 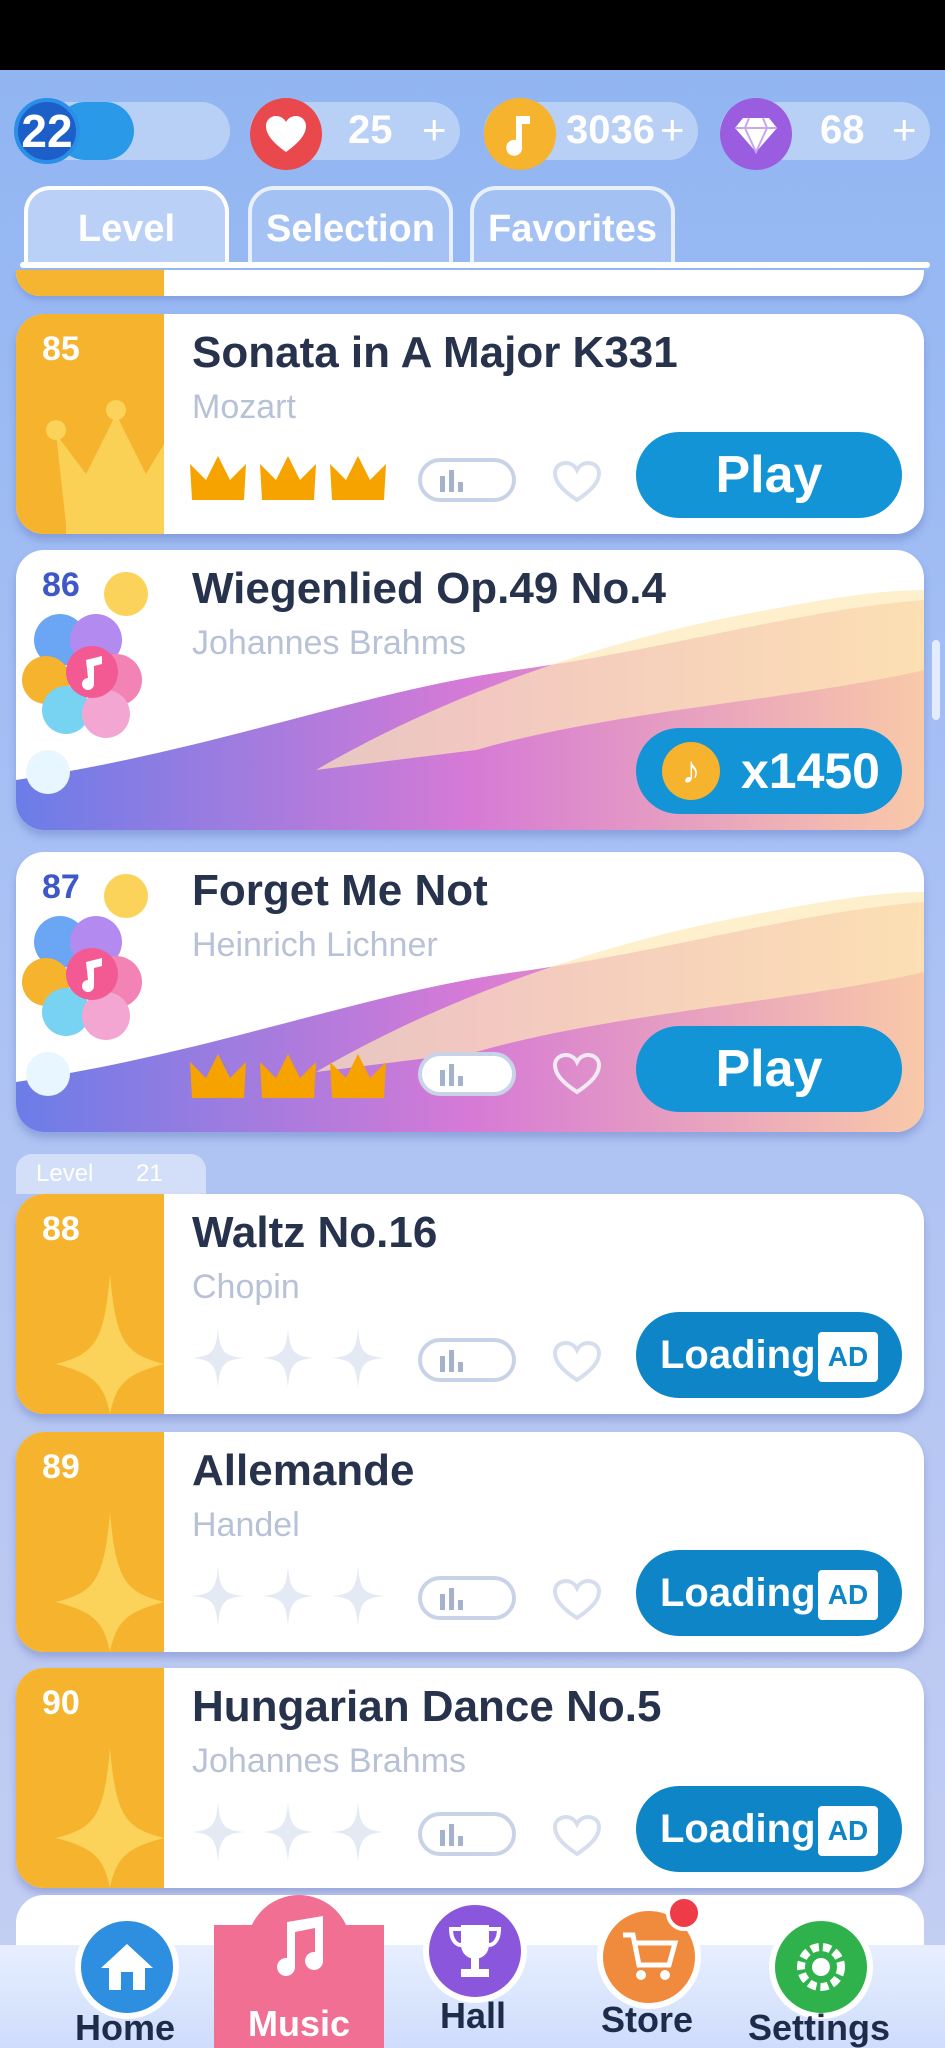 What do you see at coordinates (572, 227) in the screenshot?
I see `tab-favorites: Favorites` at bounding box center [572, 227].